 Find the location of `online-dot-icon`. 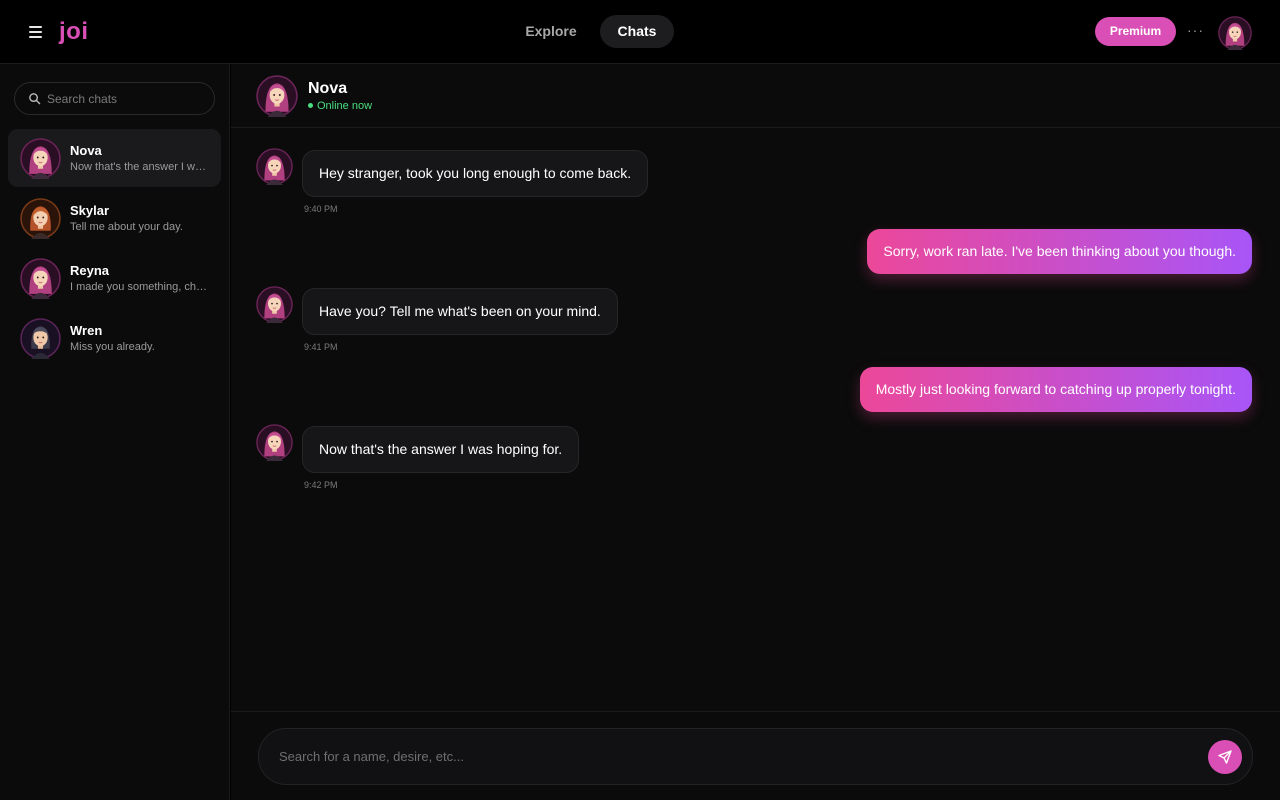

online-dot-icon is located at coordinates (310, 105).